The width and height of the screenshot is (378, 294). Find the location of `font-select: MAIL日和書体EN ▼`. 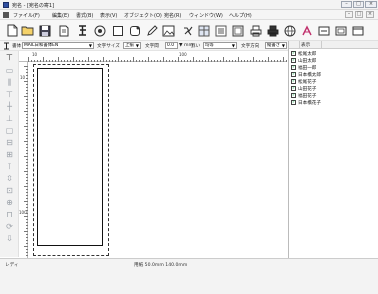

font-select: MAIL日和書体EN ▼ is located at coordinates (58, 45).